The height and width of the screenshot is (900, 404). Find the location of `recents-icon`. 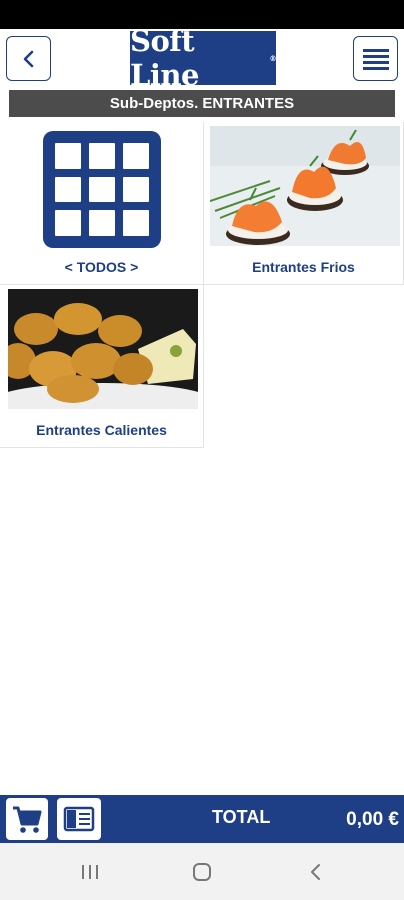

recents-icon is located at coordinates (90, 872).